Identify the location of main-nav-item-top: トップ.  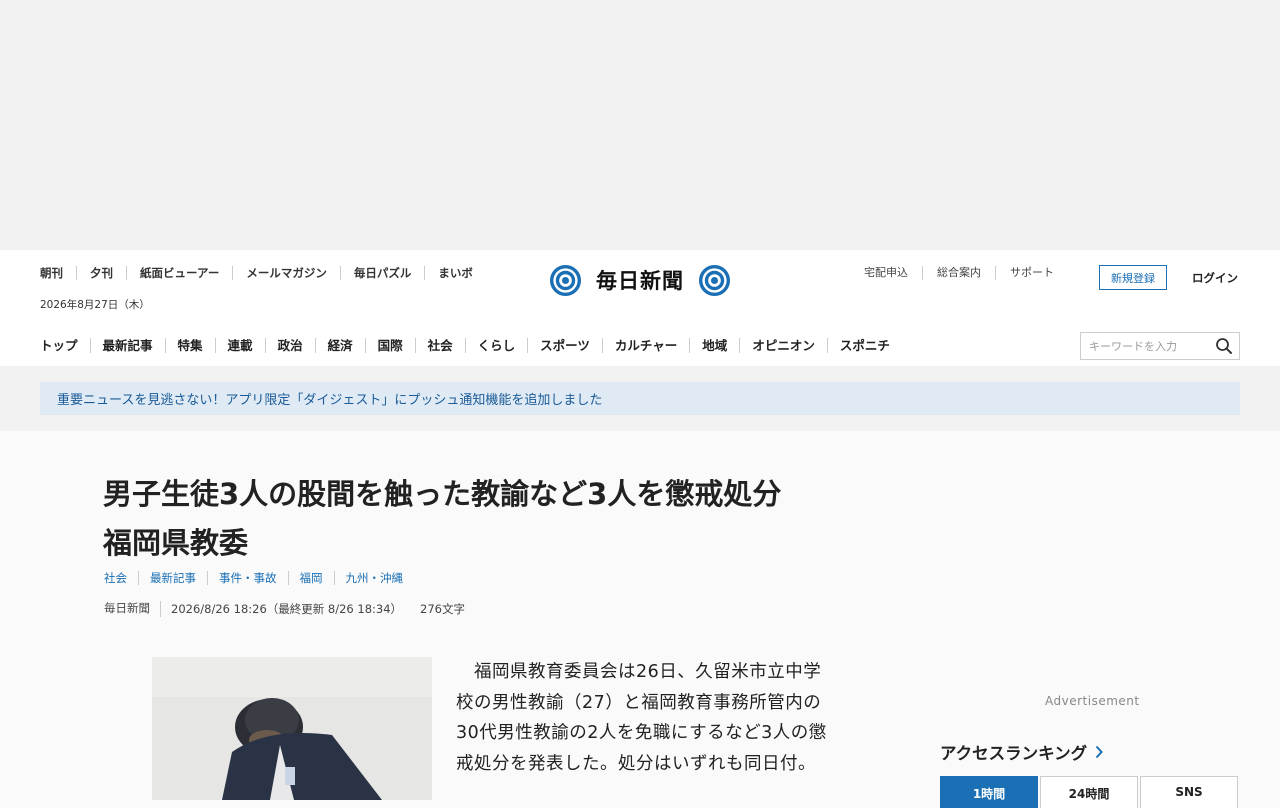
(65, 345).